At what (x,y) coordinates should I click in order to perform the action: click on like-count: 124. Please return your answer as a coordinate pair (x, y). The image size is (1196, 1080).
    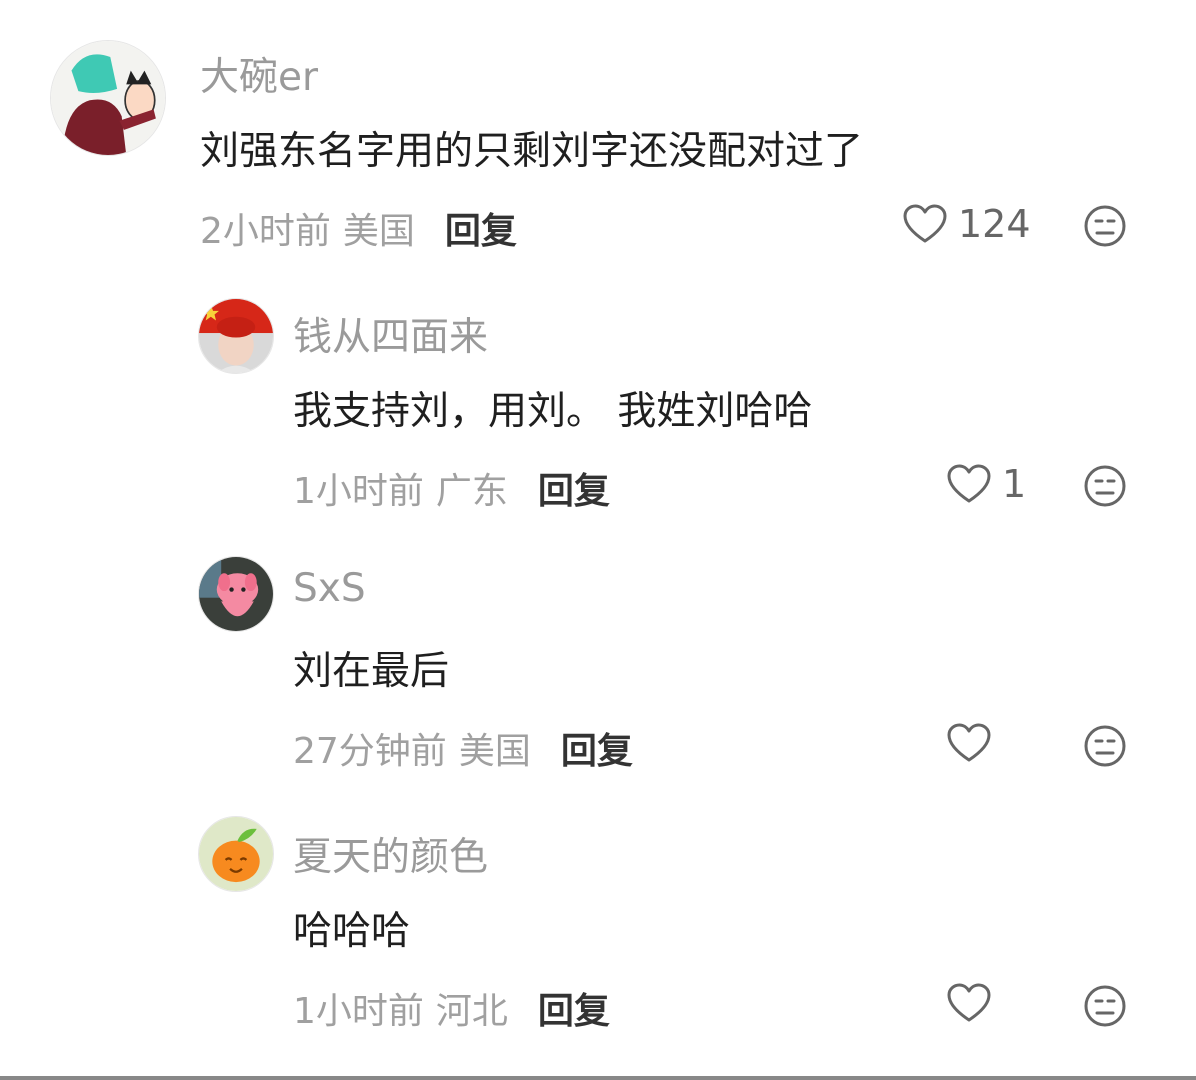
    Looking at the image, I should click on (994, 224).